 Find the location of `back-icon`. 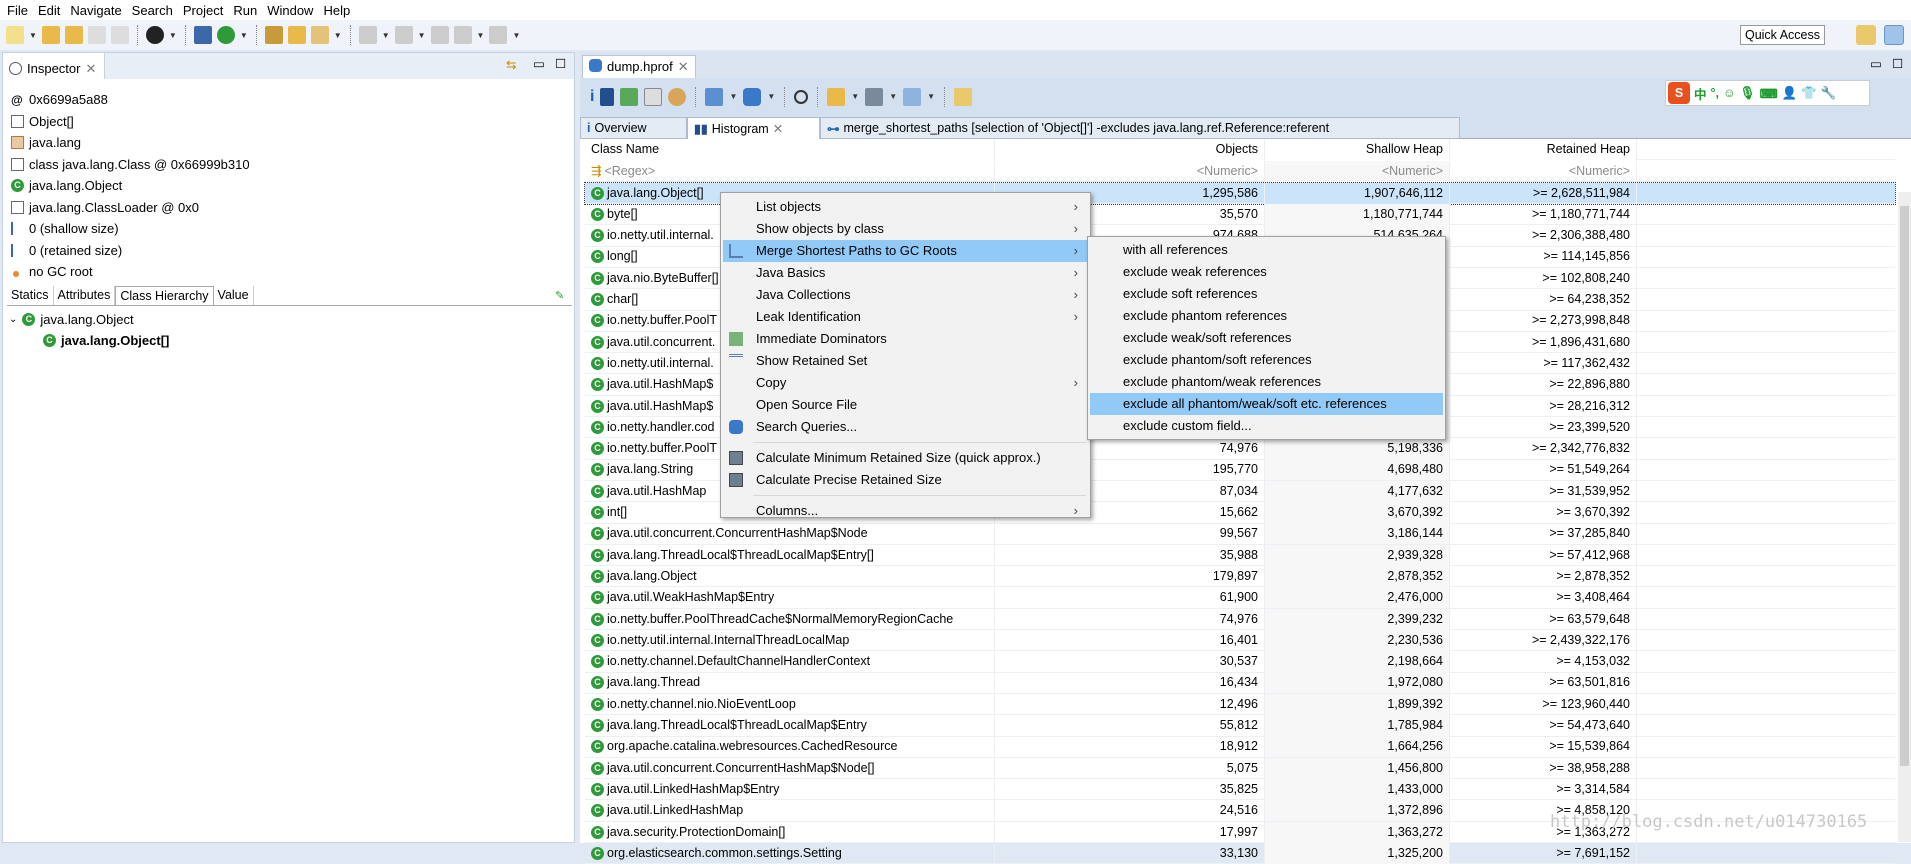

back-icon is located at coordinates (462, 35).